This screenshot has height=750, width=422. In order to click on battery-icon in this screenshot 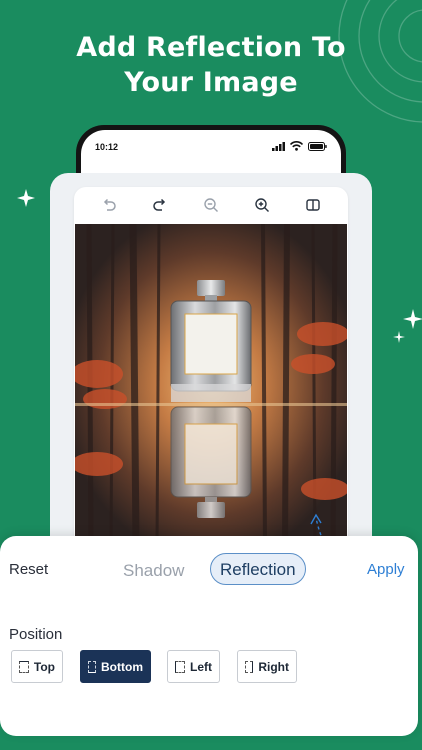, I will do `click(317, 146)`.